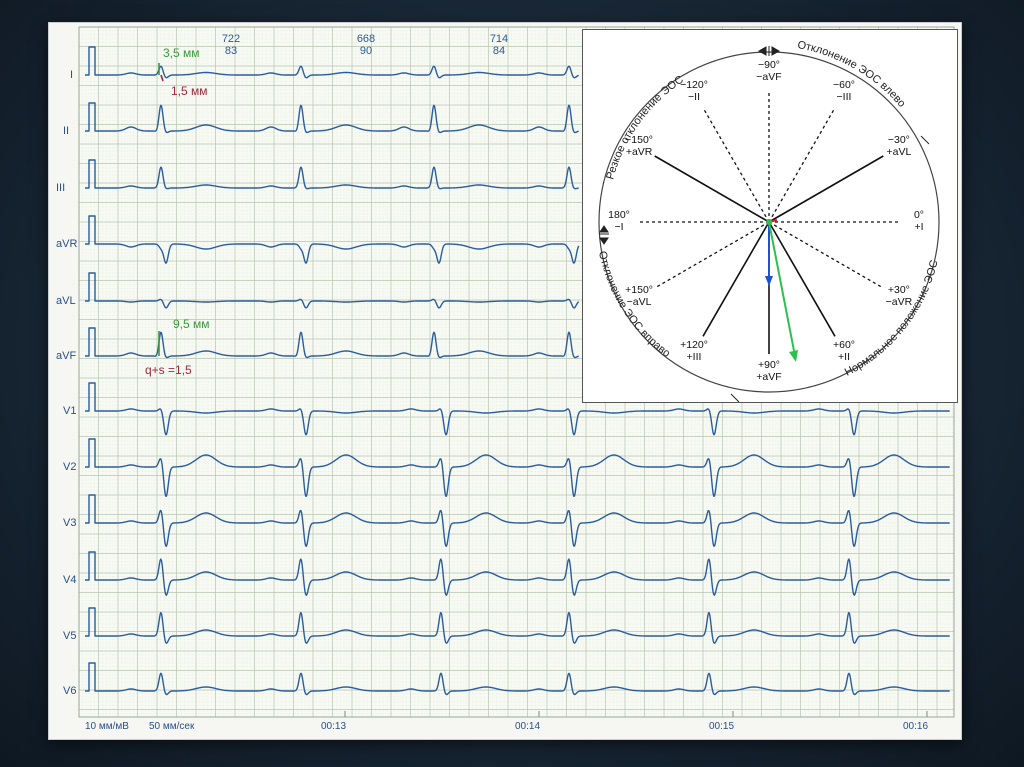 Image resolution: width=1024 pixels, height=767 pixels. I want to click on axis-label: 0° +I, so click(919, 221).